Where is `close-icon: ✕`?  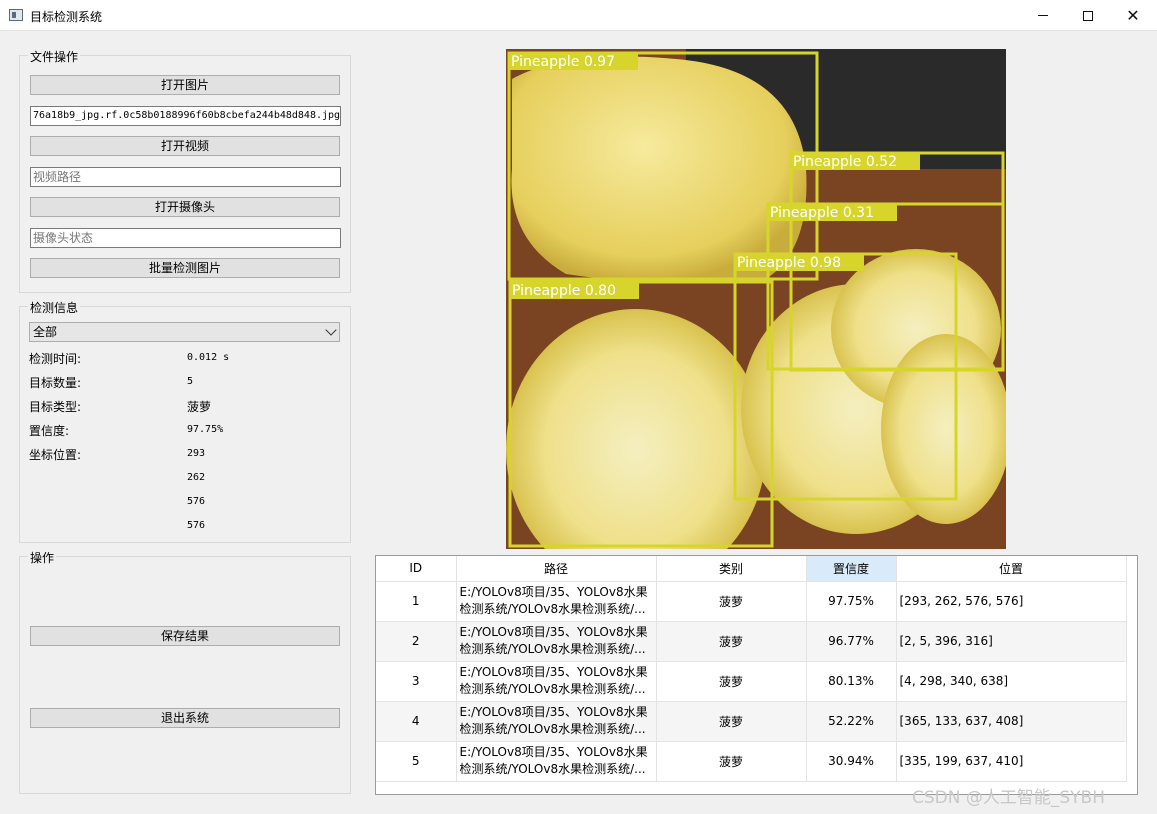 close-icon: ✕ is located at coordinates (1133, 15).